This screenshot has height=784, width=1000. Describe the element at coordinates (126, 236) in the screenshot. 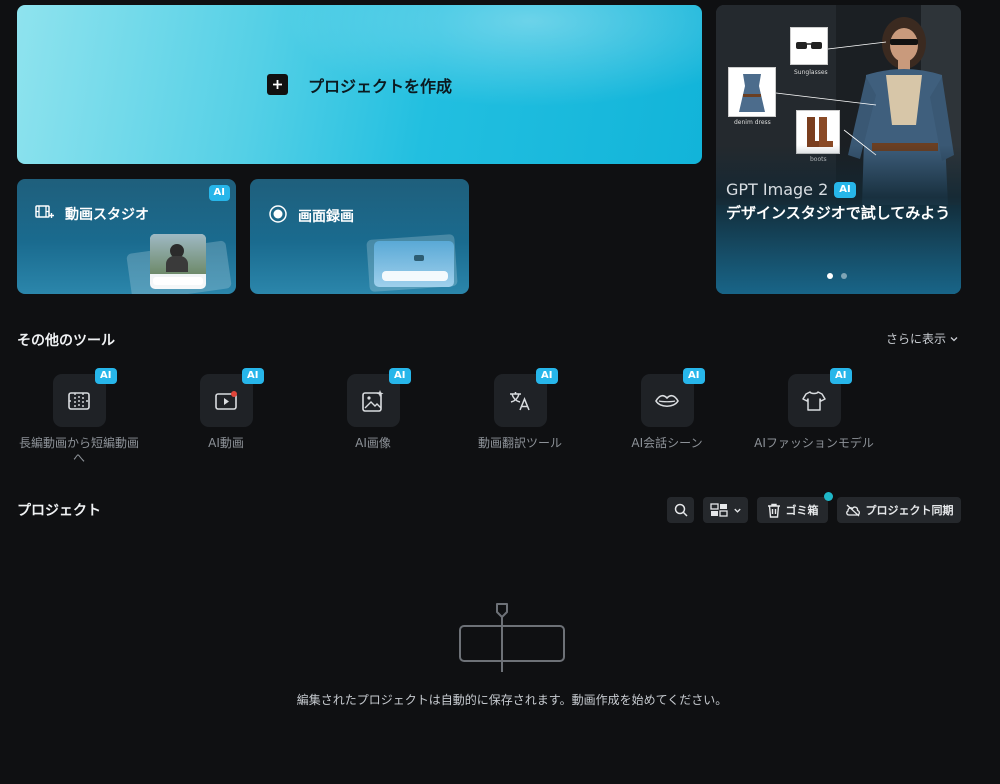

I see `video-studio-card: 動画スタジオ AI` at that location.